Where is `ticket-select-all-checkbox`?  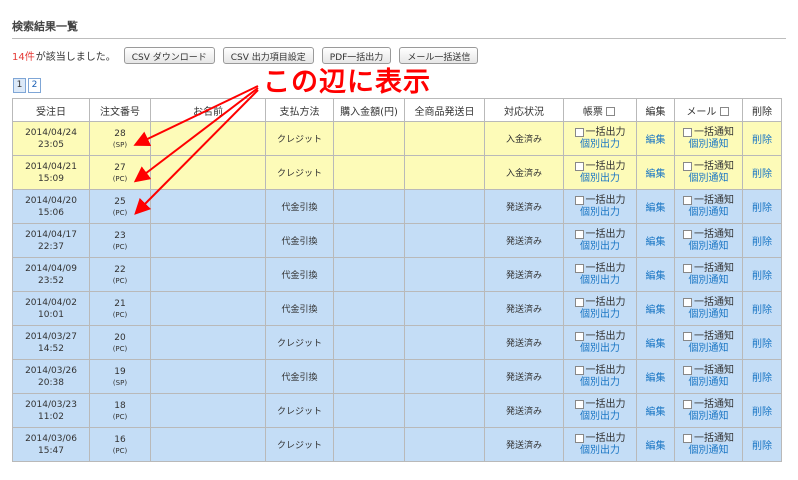
ticket-select-all-checkbox is located at coordinates (611, 111).